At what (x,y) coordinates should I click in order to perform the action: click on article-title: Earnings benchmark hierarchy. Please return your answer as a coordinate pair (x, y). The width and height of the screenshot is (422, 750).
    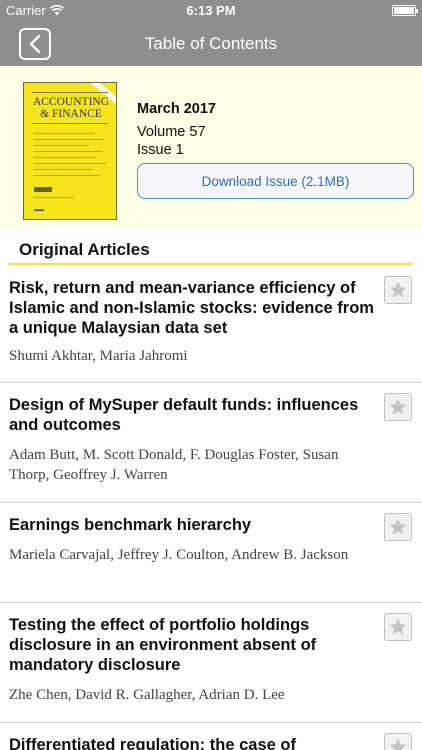
    Looking at the image, I should click on (195, 525).